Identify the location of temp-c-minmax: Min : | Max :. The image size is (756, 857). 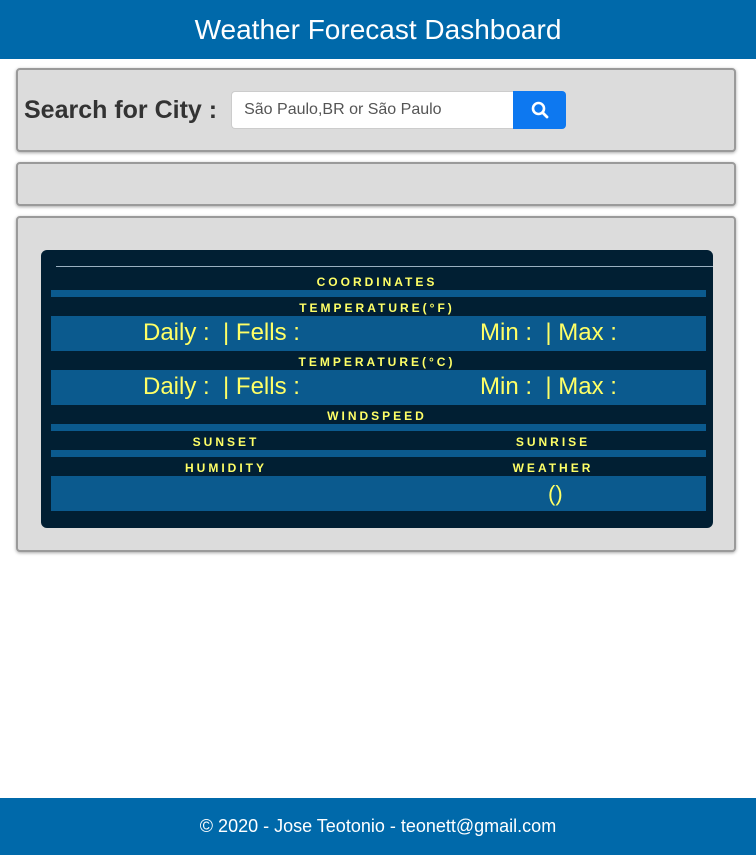
(548, 386).